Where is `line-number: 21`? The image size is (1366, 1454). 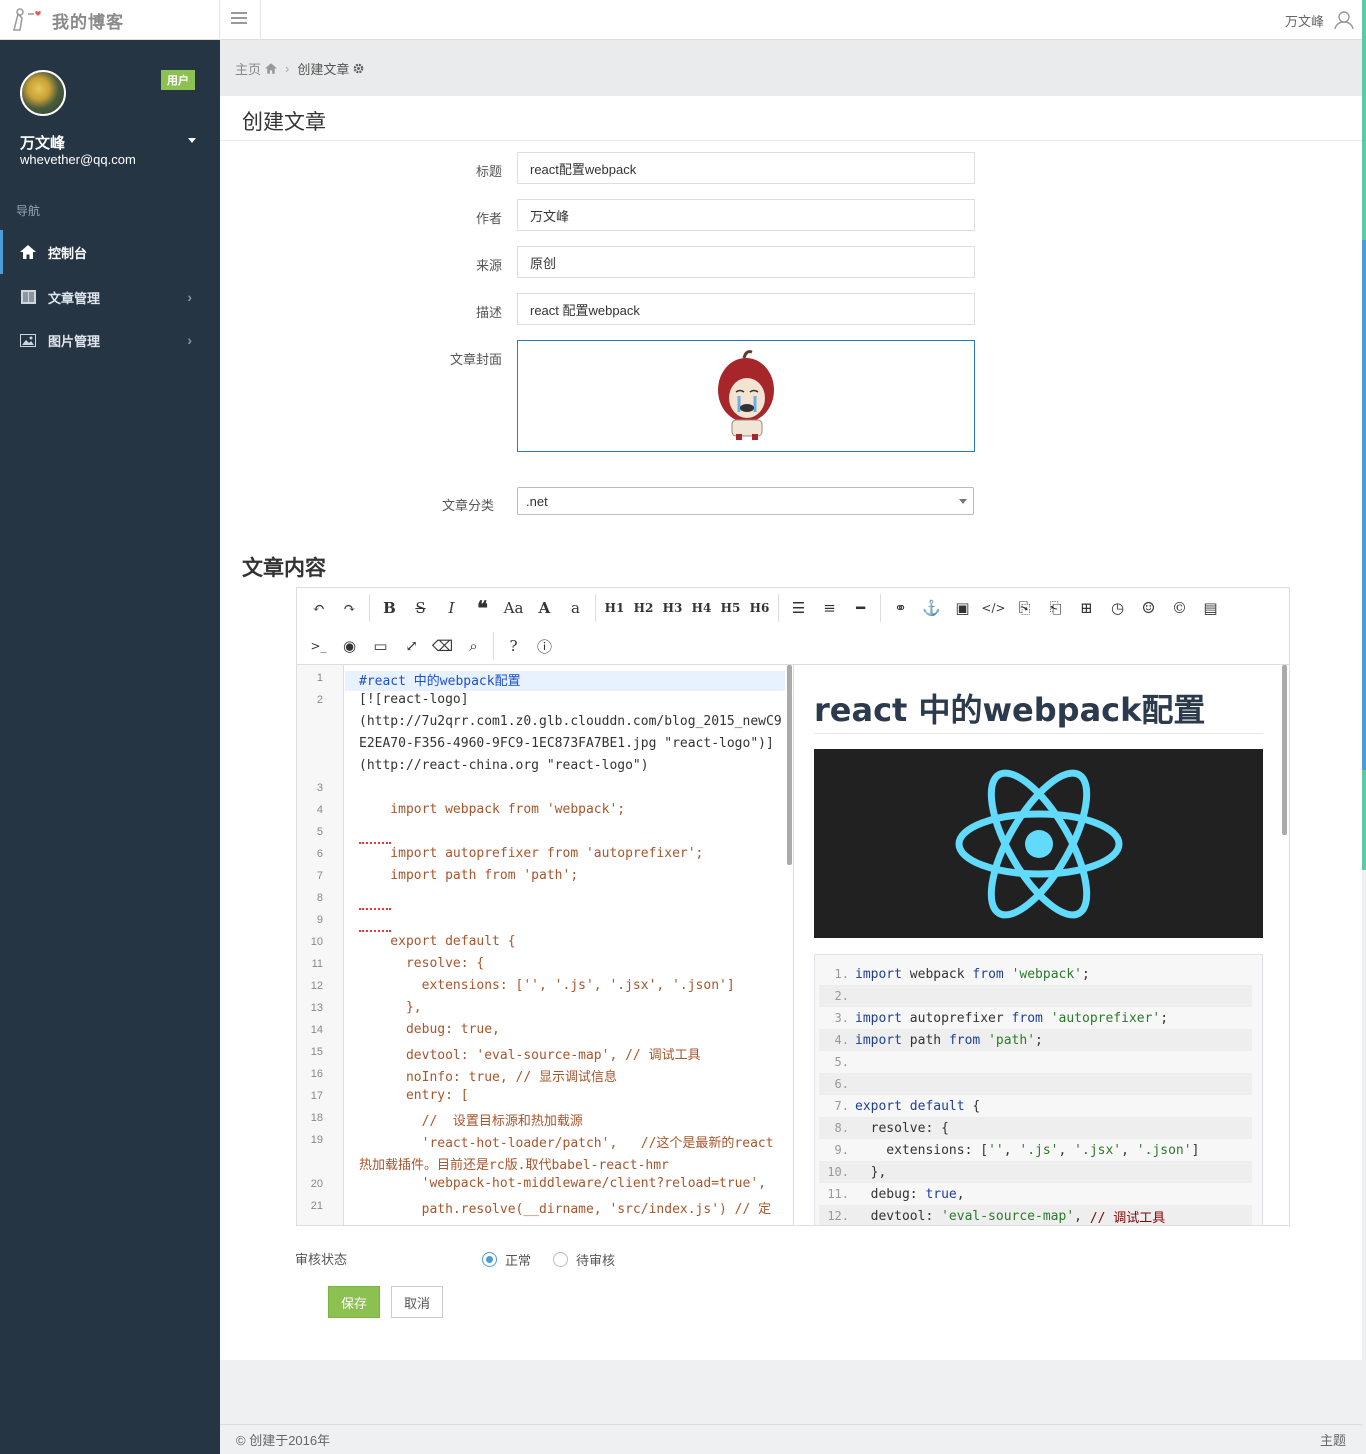
line-number: 21 is located at coordinates (316, 1206).